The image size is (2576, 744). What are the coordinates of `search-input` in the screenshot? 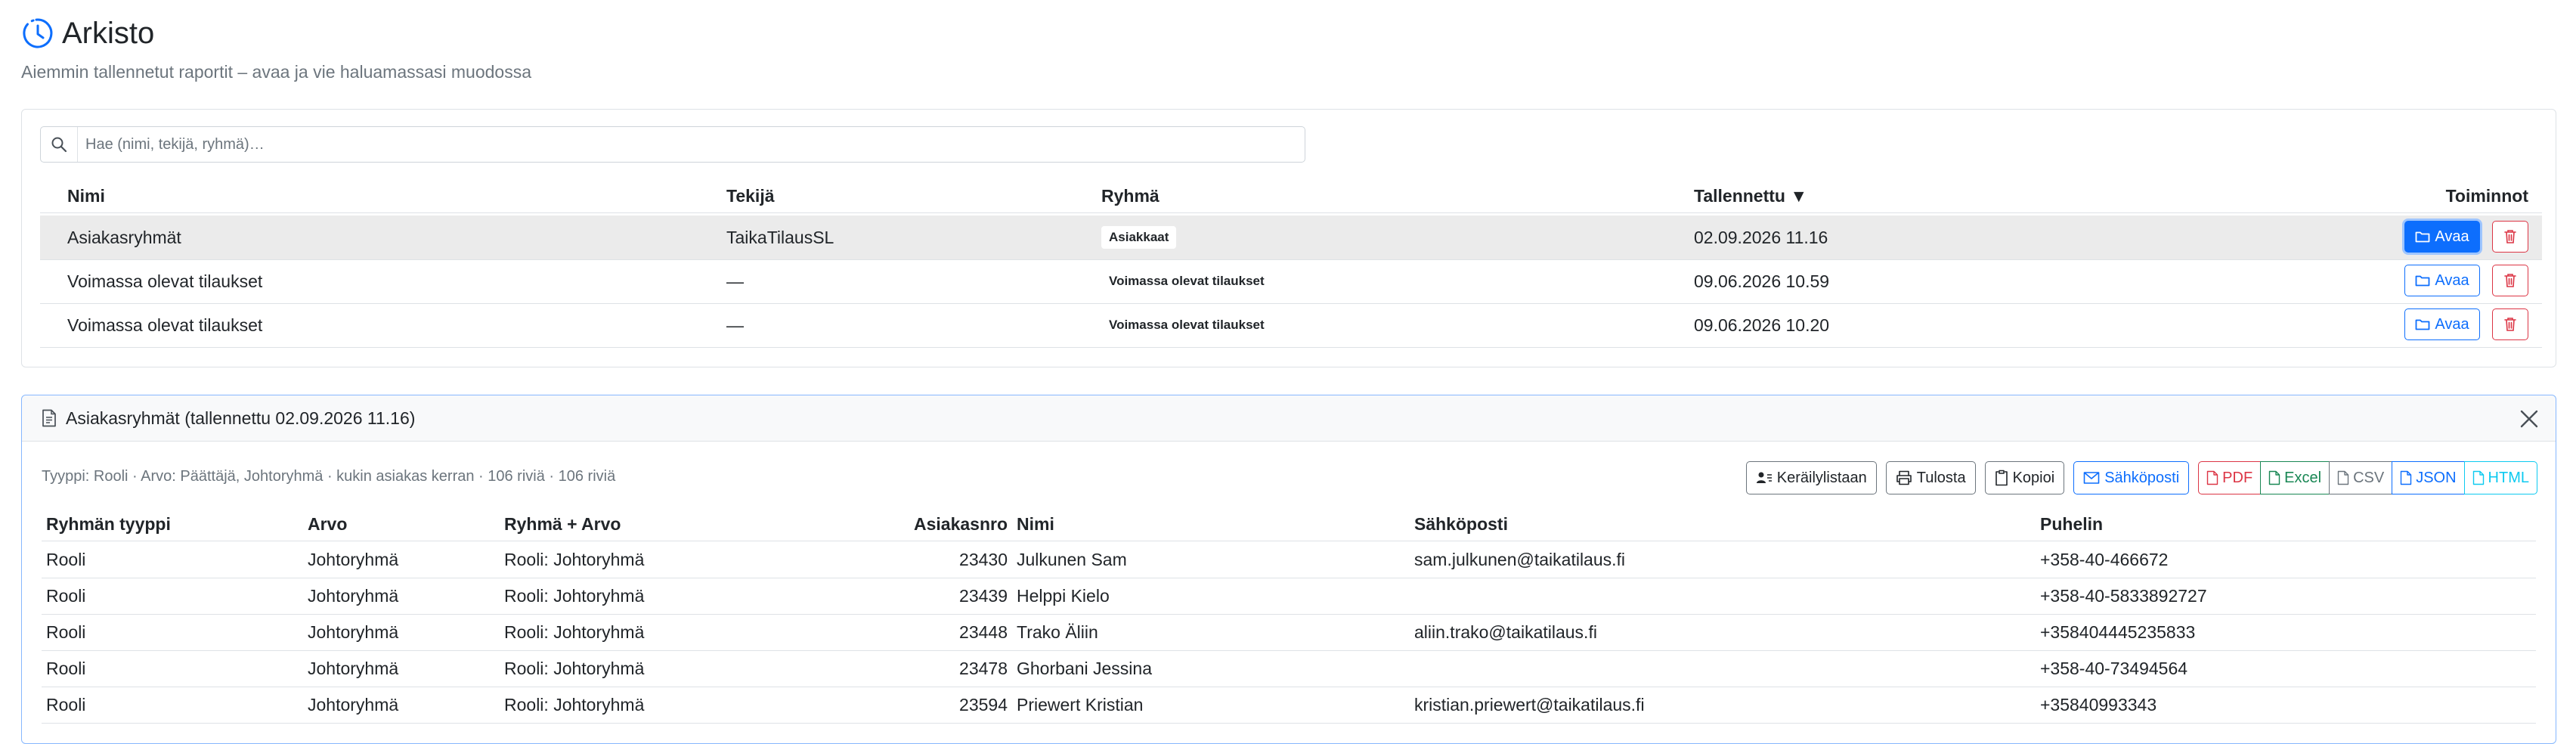 It's located at (691, 144).